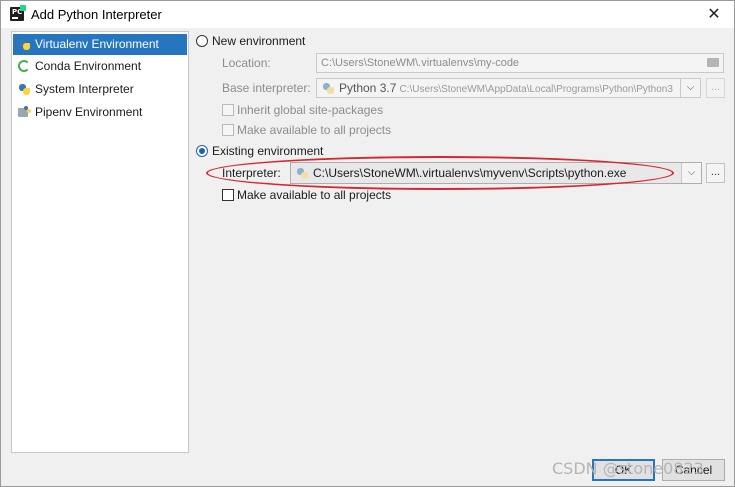 The image size is (735, 487). What do you see at coordinates (251, 173) in the screenshot?
I see `interpreter-label: Interpreter:` at bounding box center [251, 173].